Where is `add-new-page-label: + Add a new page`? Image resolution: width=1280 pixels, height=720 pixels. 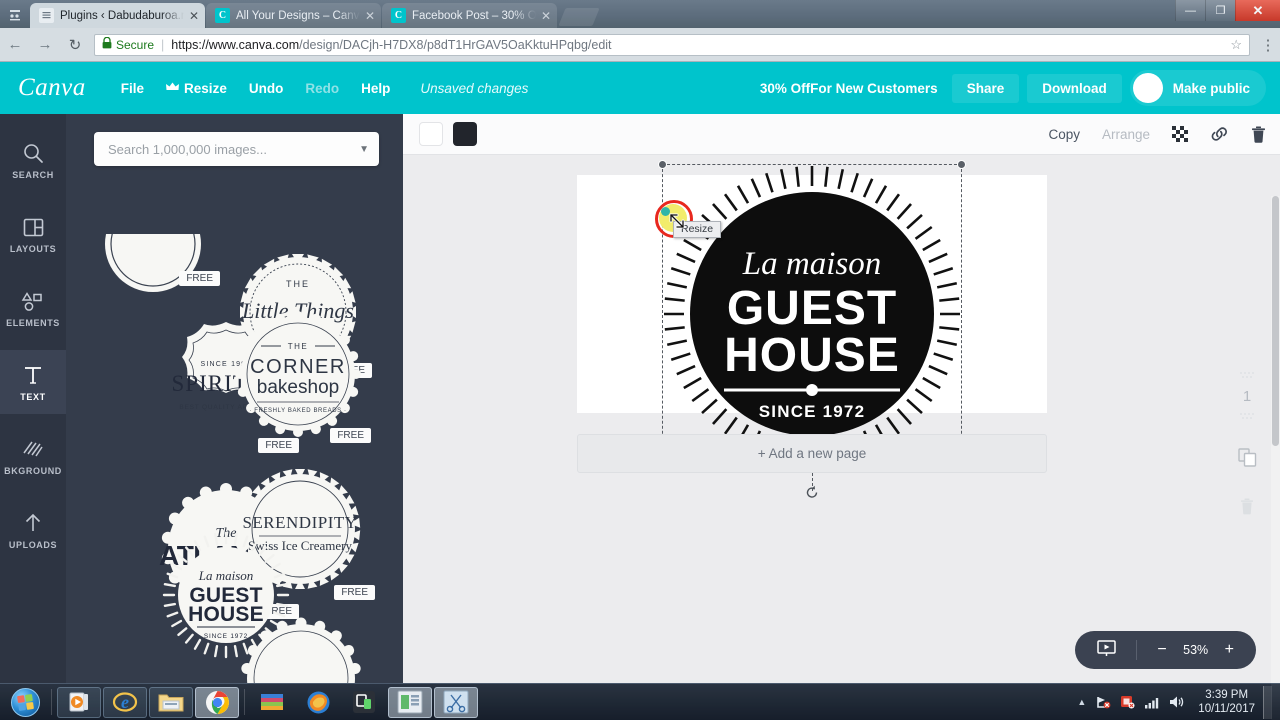
add-new-page-label: + Add a new page is located at coordinates (812, 453).